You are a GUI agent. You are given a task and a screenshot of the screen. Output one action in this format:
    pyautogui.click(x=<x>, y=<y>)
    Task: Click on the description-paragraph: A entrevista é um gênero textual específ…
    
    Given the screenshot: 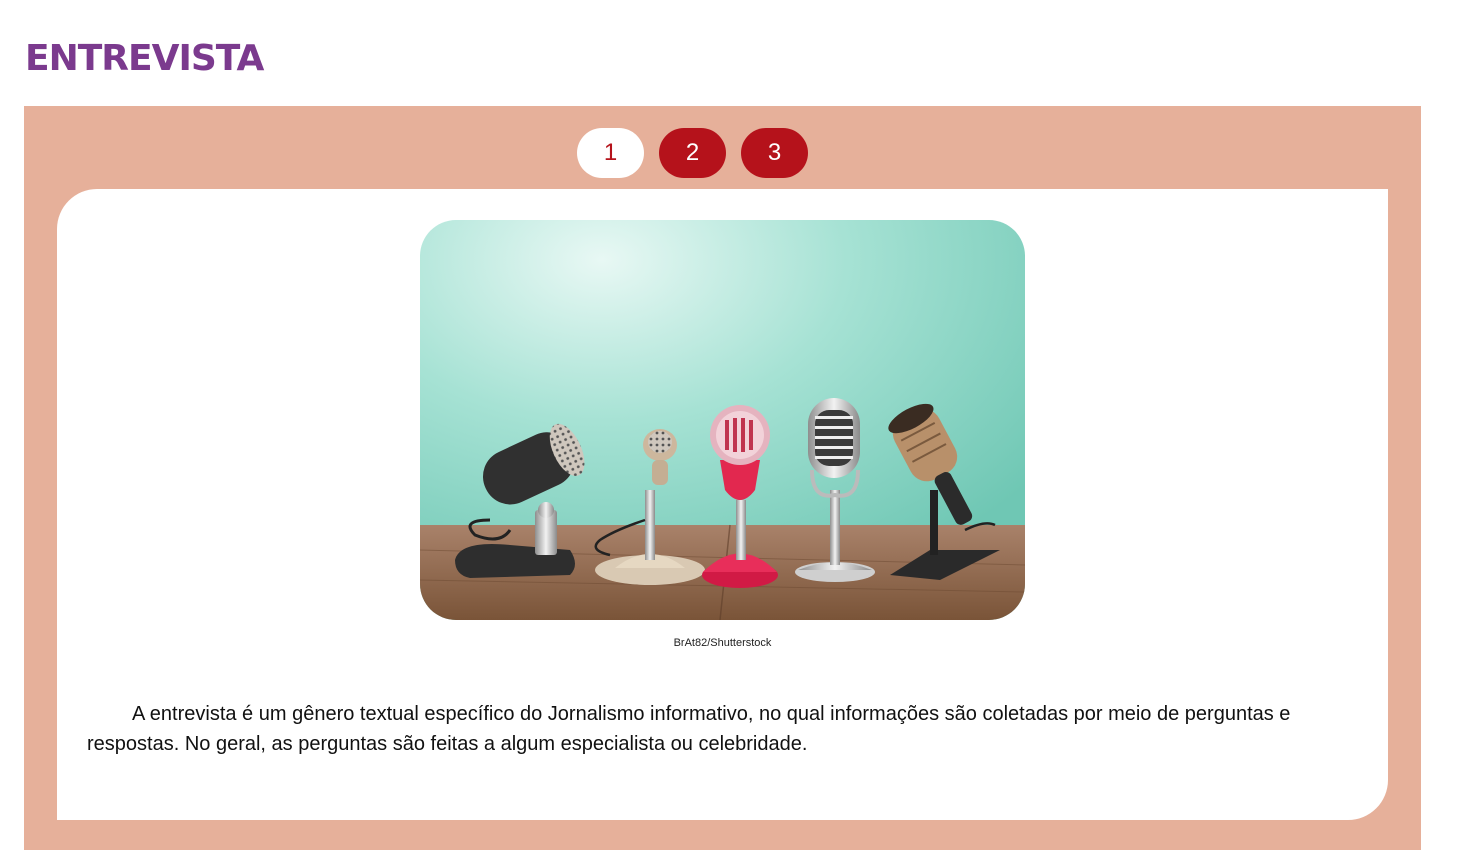 What is the action you would take?
    pyautogui.click(x=689, y=729)
    